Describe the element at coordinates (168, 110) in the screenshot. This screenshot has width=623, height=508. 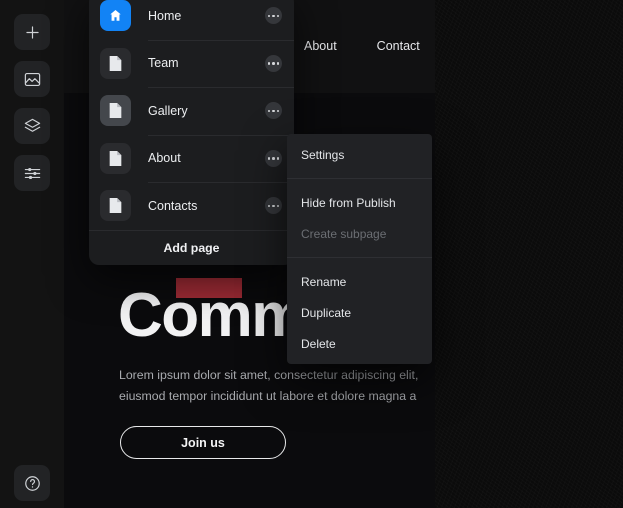
I see `page-list-item-label: Gallery` at that location.